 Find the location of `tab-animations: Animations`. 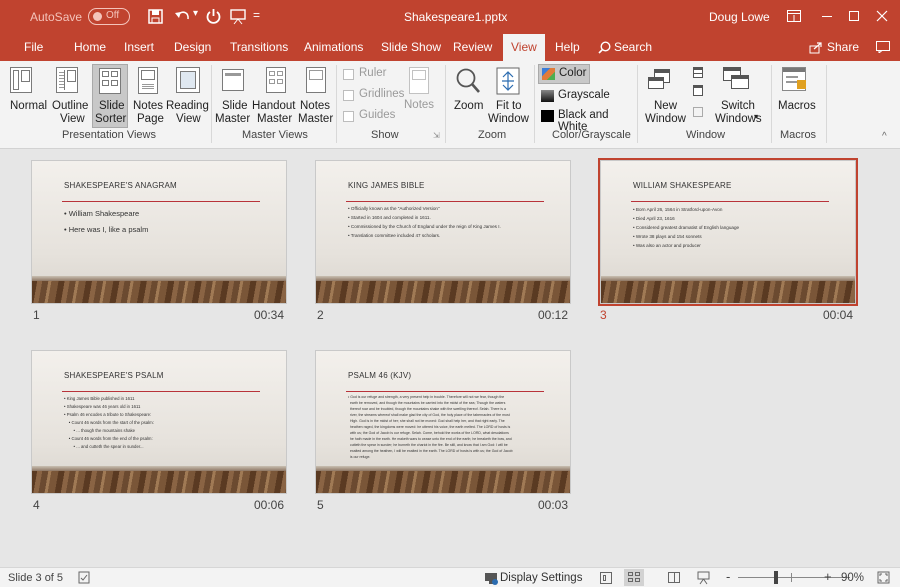

tab-animations: Animations is located at coordinates (333, 47).